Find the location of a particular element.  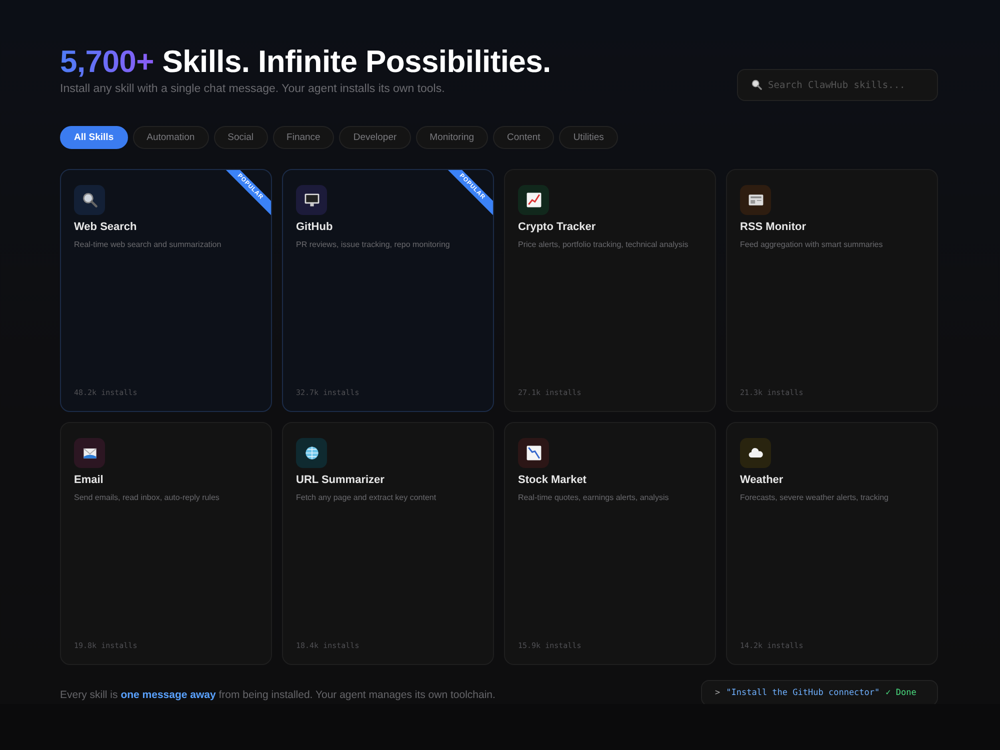

filter-tab: Monitoring is located at coordinates (452, 137).